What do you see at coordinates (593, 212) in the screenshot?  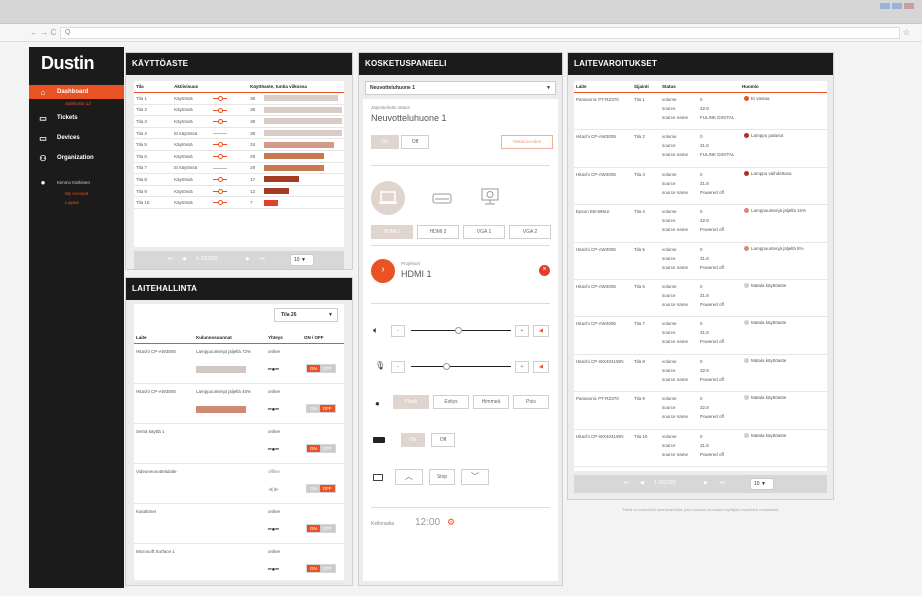 I see `alert-device: Epson EB-696UI` at bounding box center [593, 212].